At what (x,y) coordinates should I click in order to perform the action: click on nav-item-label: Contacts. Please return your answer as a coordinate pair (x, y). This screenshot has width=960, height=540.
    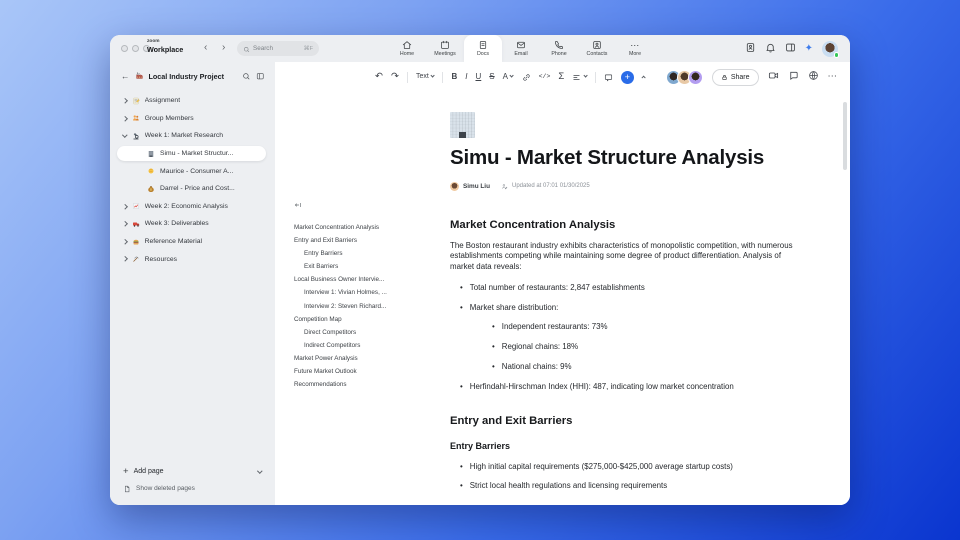
    Looking at the image, I should click on (597, 54).